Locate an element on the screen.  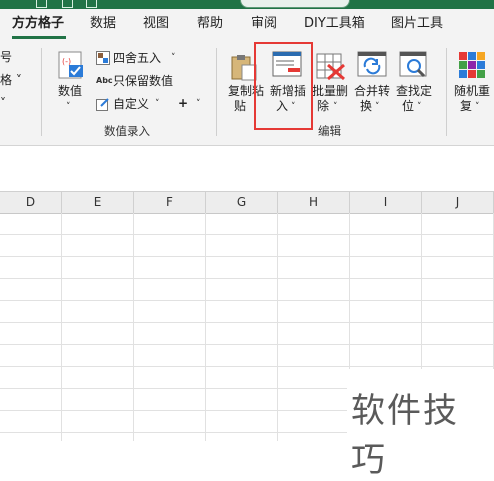
ribbon-tabs: 方方格子 数据 视图 帮助 审阅 DIY工具箱 图片工具 is located at coordinates (247, 24).